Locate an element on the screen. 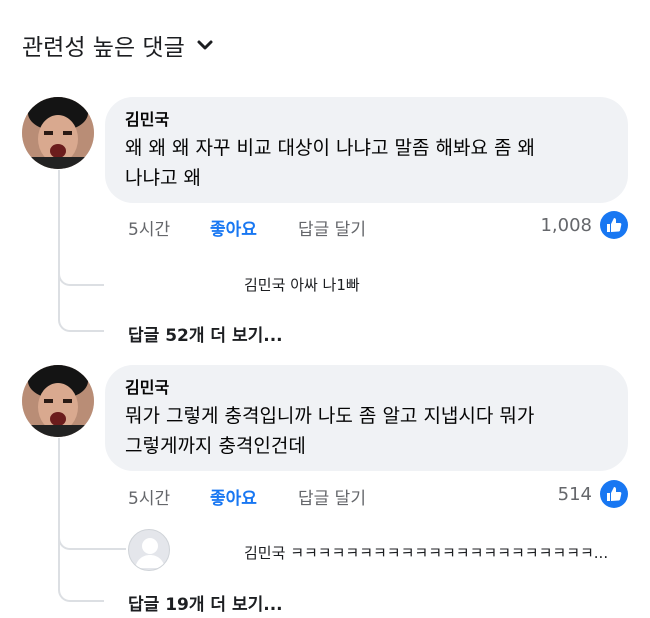 Image resolution: width=650 pixels, height=618 pixels. comment-text-line: 나냐고 왜 is located at coordinates (163, 178).